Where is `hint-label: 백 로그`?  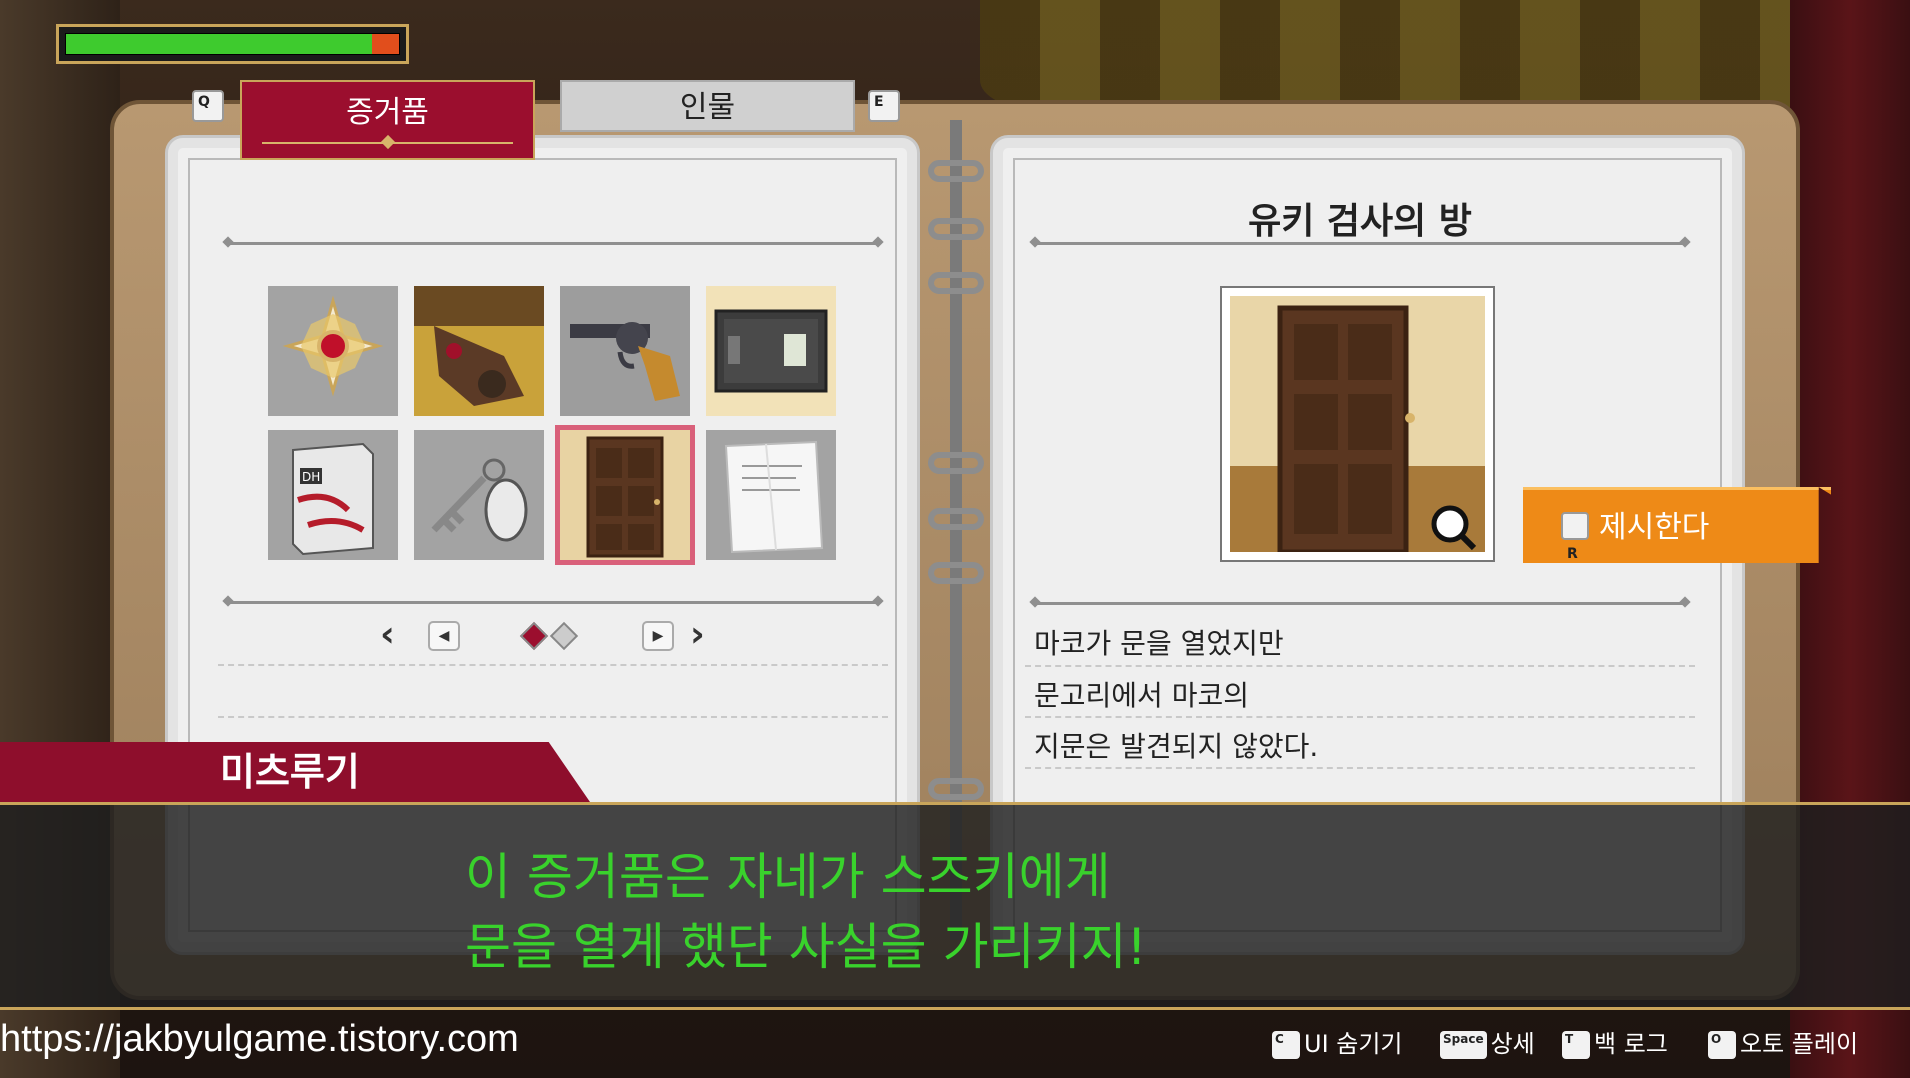
hint-label: 백 로그 is located at coordinates (1631, 1044).